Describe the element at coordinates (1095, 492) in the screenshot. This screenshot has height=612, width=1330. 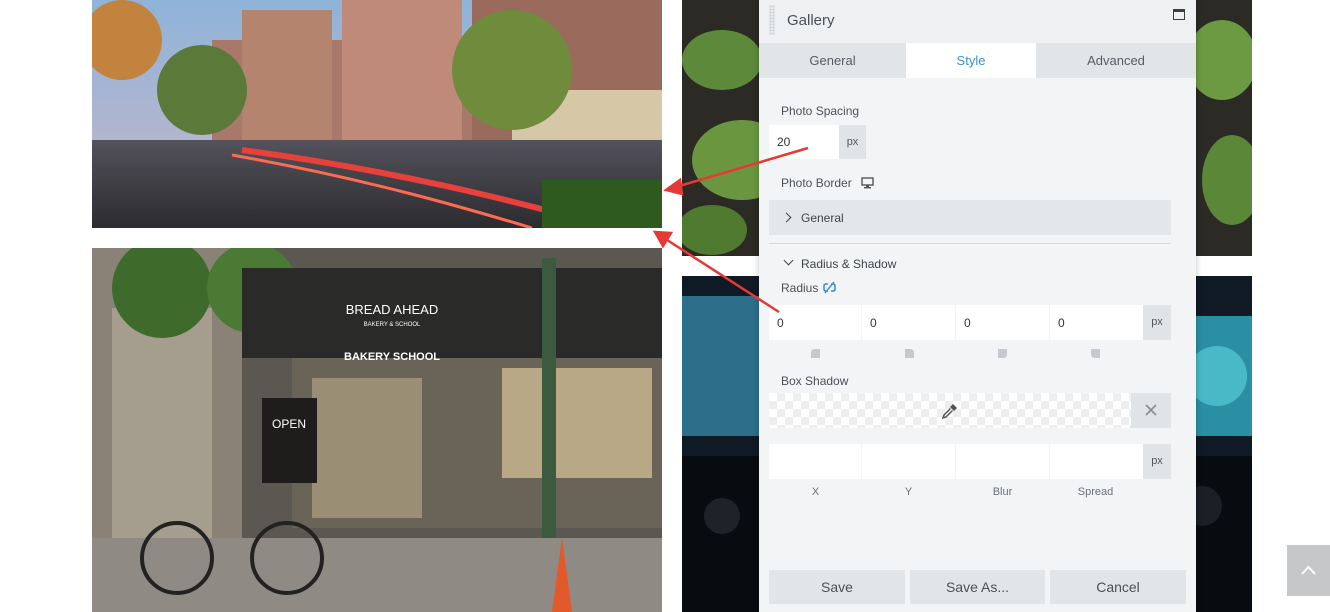
I see `box-shadow-spread-label: Spread` at that location.